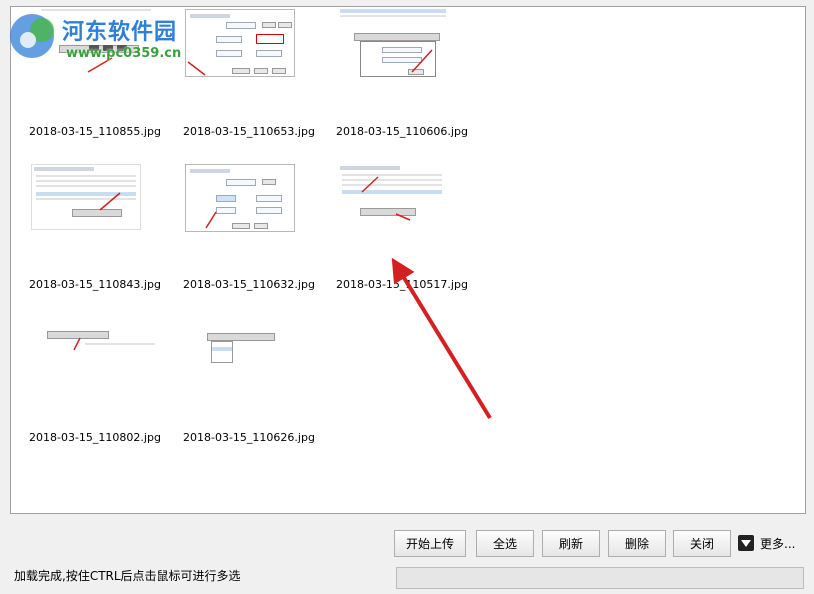 The image size is (814, 594). I want to click on thumbnail-filename: 2018-03-15_110632.jpg, so click(249, 284).